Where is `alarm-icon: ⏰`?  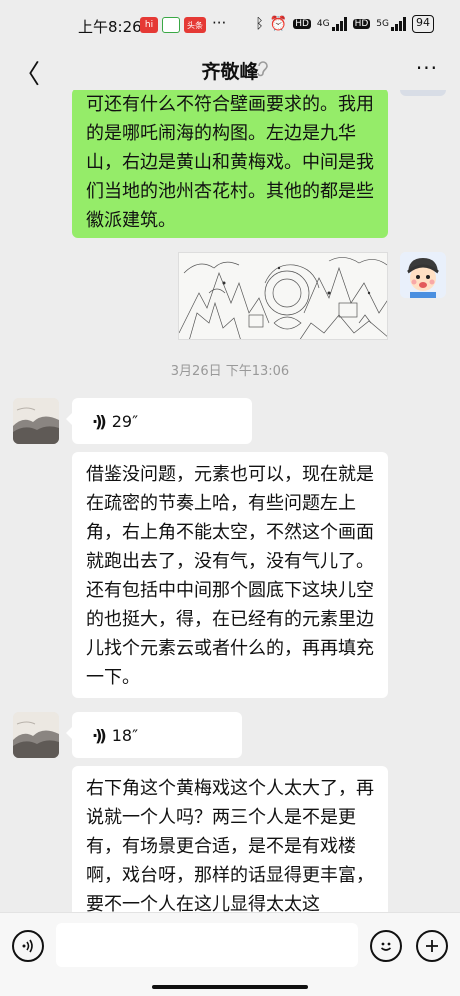 alarm-icon: ⏰ is located at coordinates (278, 24).